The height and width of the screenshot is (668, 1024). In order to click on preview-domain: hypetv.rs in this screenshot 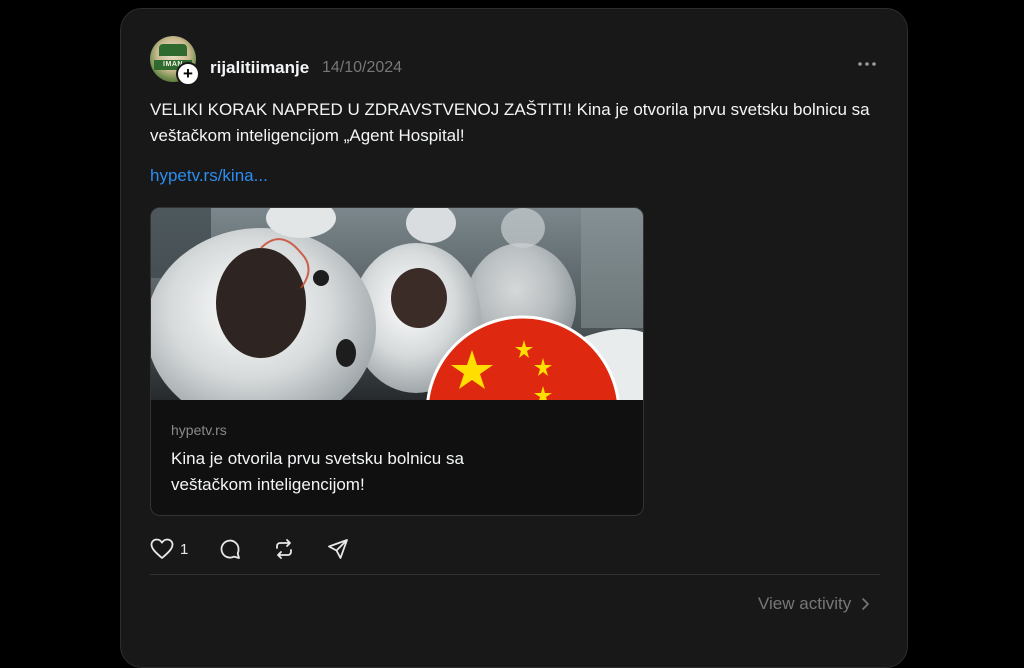, I will do `click(199, 430)`.